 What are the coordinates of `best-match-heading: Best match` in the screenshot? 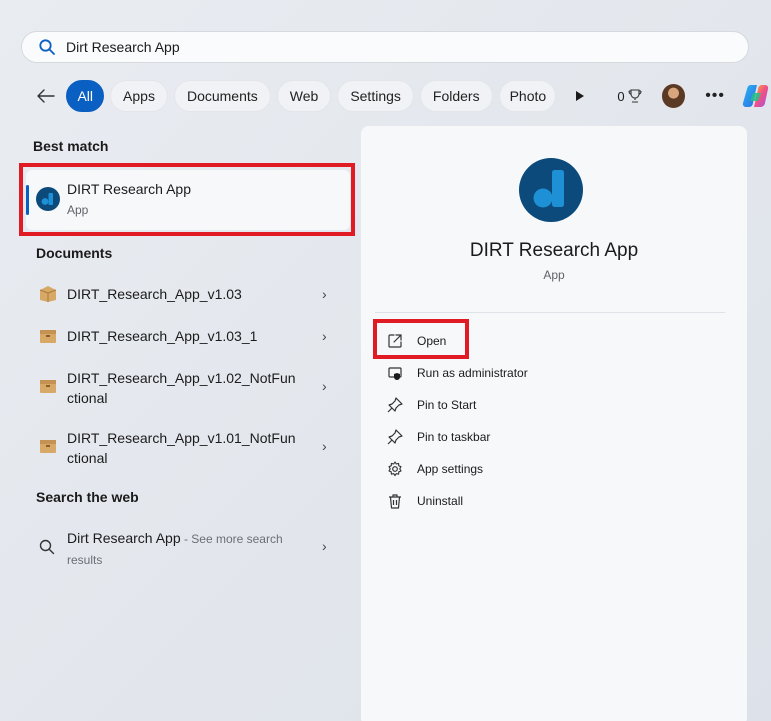 It's located at (71, 146).